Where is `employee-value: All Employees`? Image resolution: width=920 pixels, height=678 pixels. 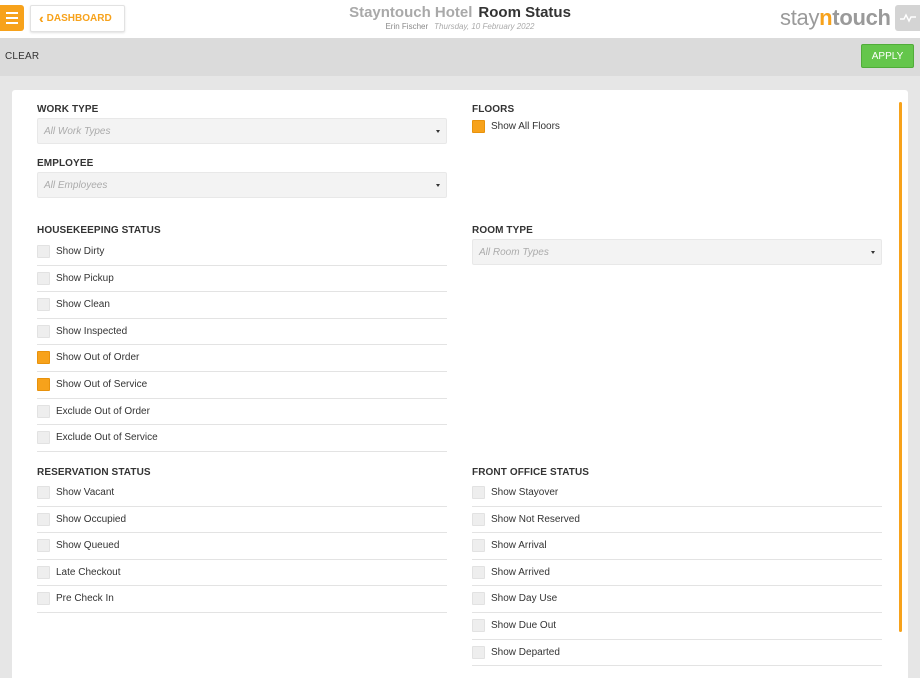
employee-value: All Employees is located at coordinates (76, 185).